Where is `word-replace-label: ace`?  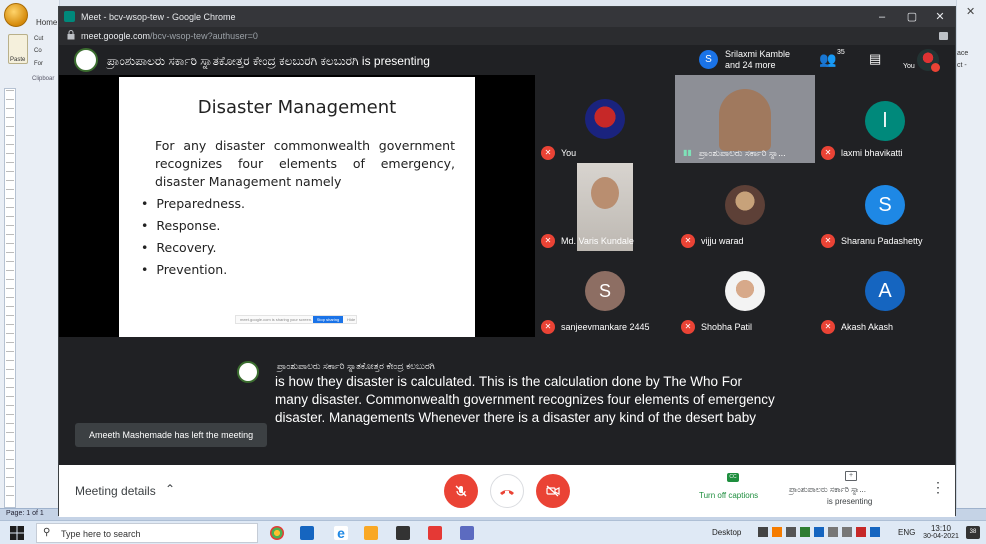
word-replace-label: ace is located at coordinates (962, 53).